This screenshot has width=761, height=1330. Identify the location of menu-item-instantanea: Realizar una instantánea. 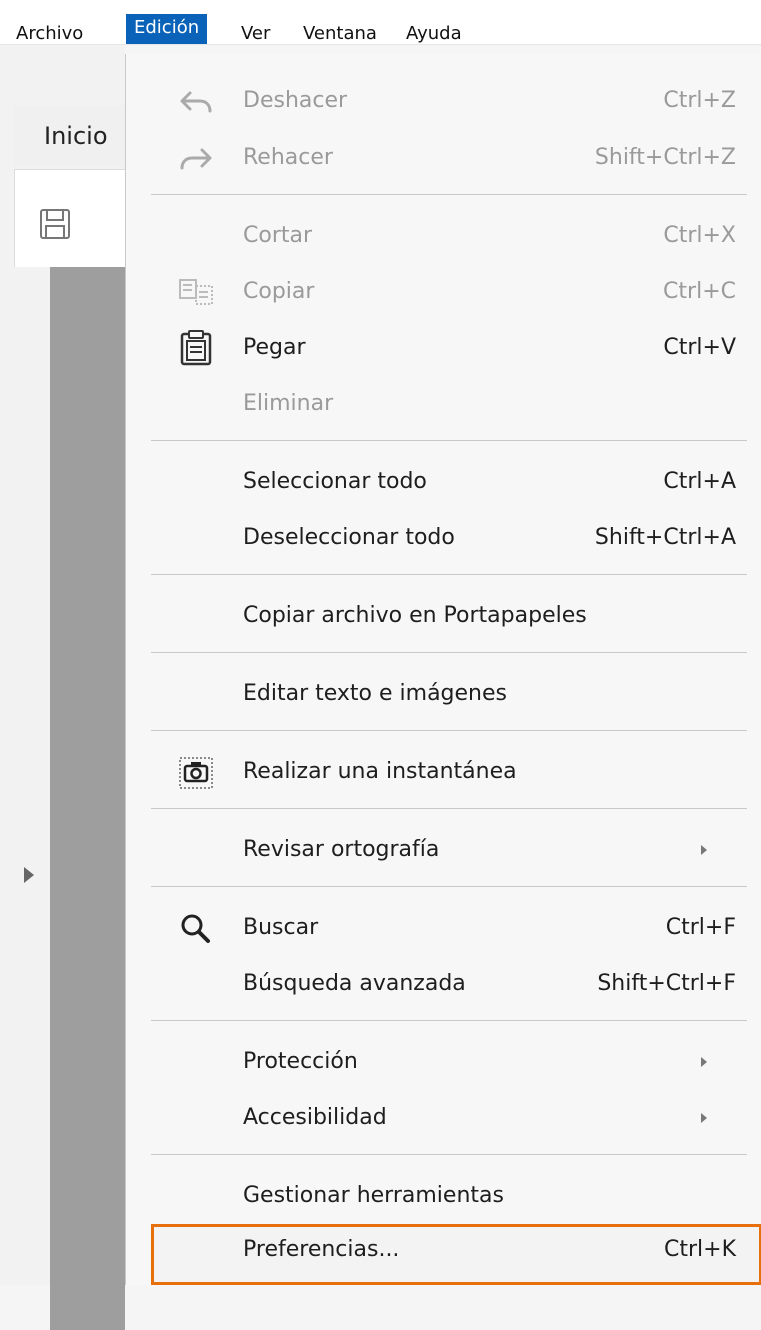
(443, 772).